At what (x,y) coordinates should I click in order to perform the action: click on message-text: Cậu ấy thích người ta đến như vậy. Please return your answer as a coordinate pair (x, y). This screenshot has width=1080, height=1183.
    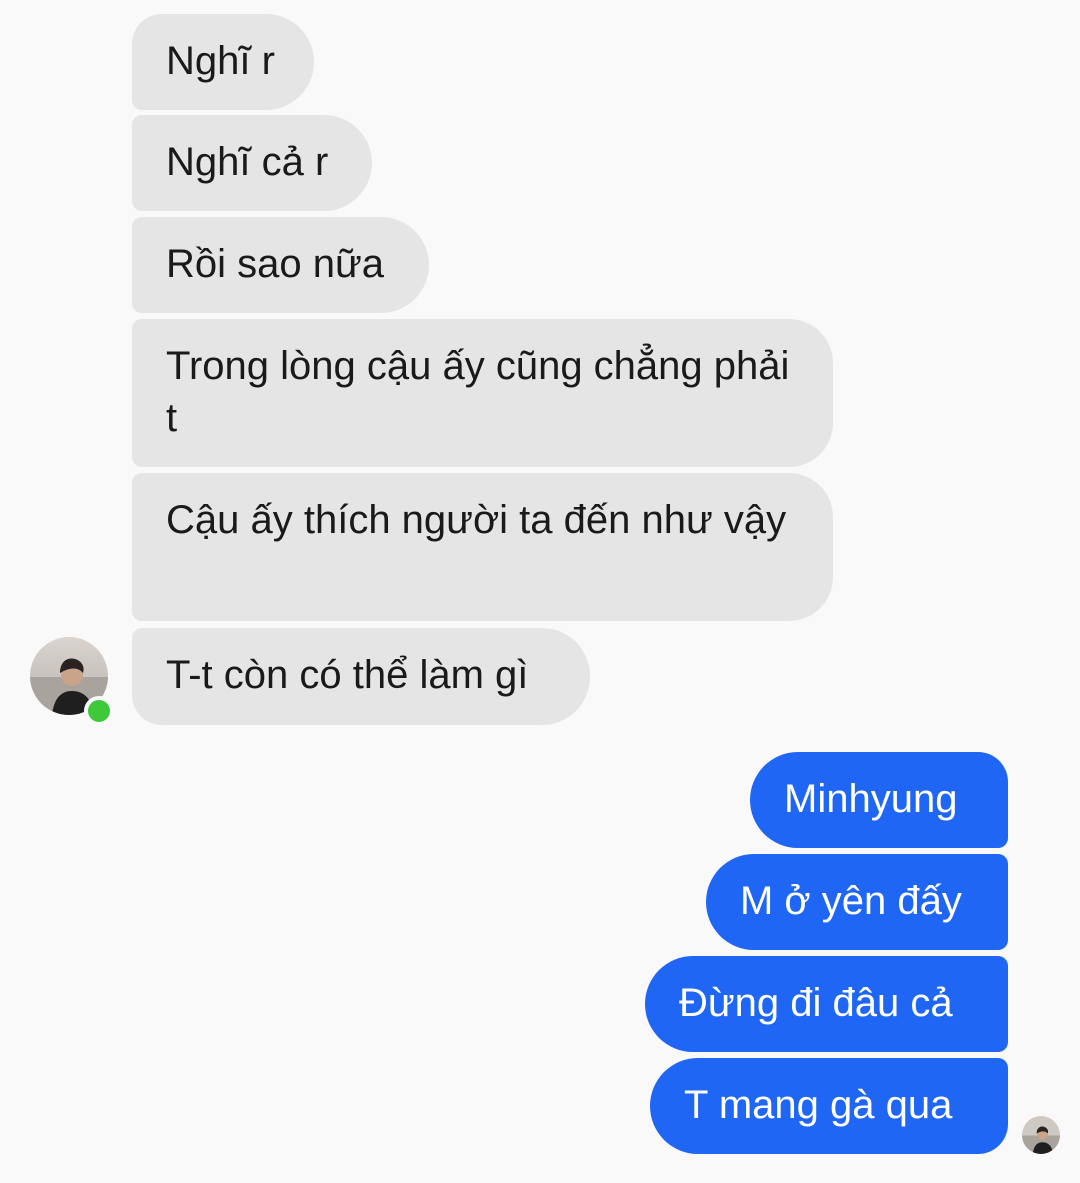
    Looking at the image, I should click on (476, 520).